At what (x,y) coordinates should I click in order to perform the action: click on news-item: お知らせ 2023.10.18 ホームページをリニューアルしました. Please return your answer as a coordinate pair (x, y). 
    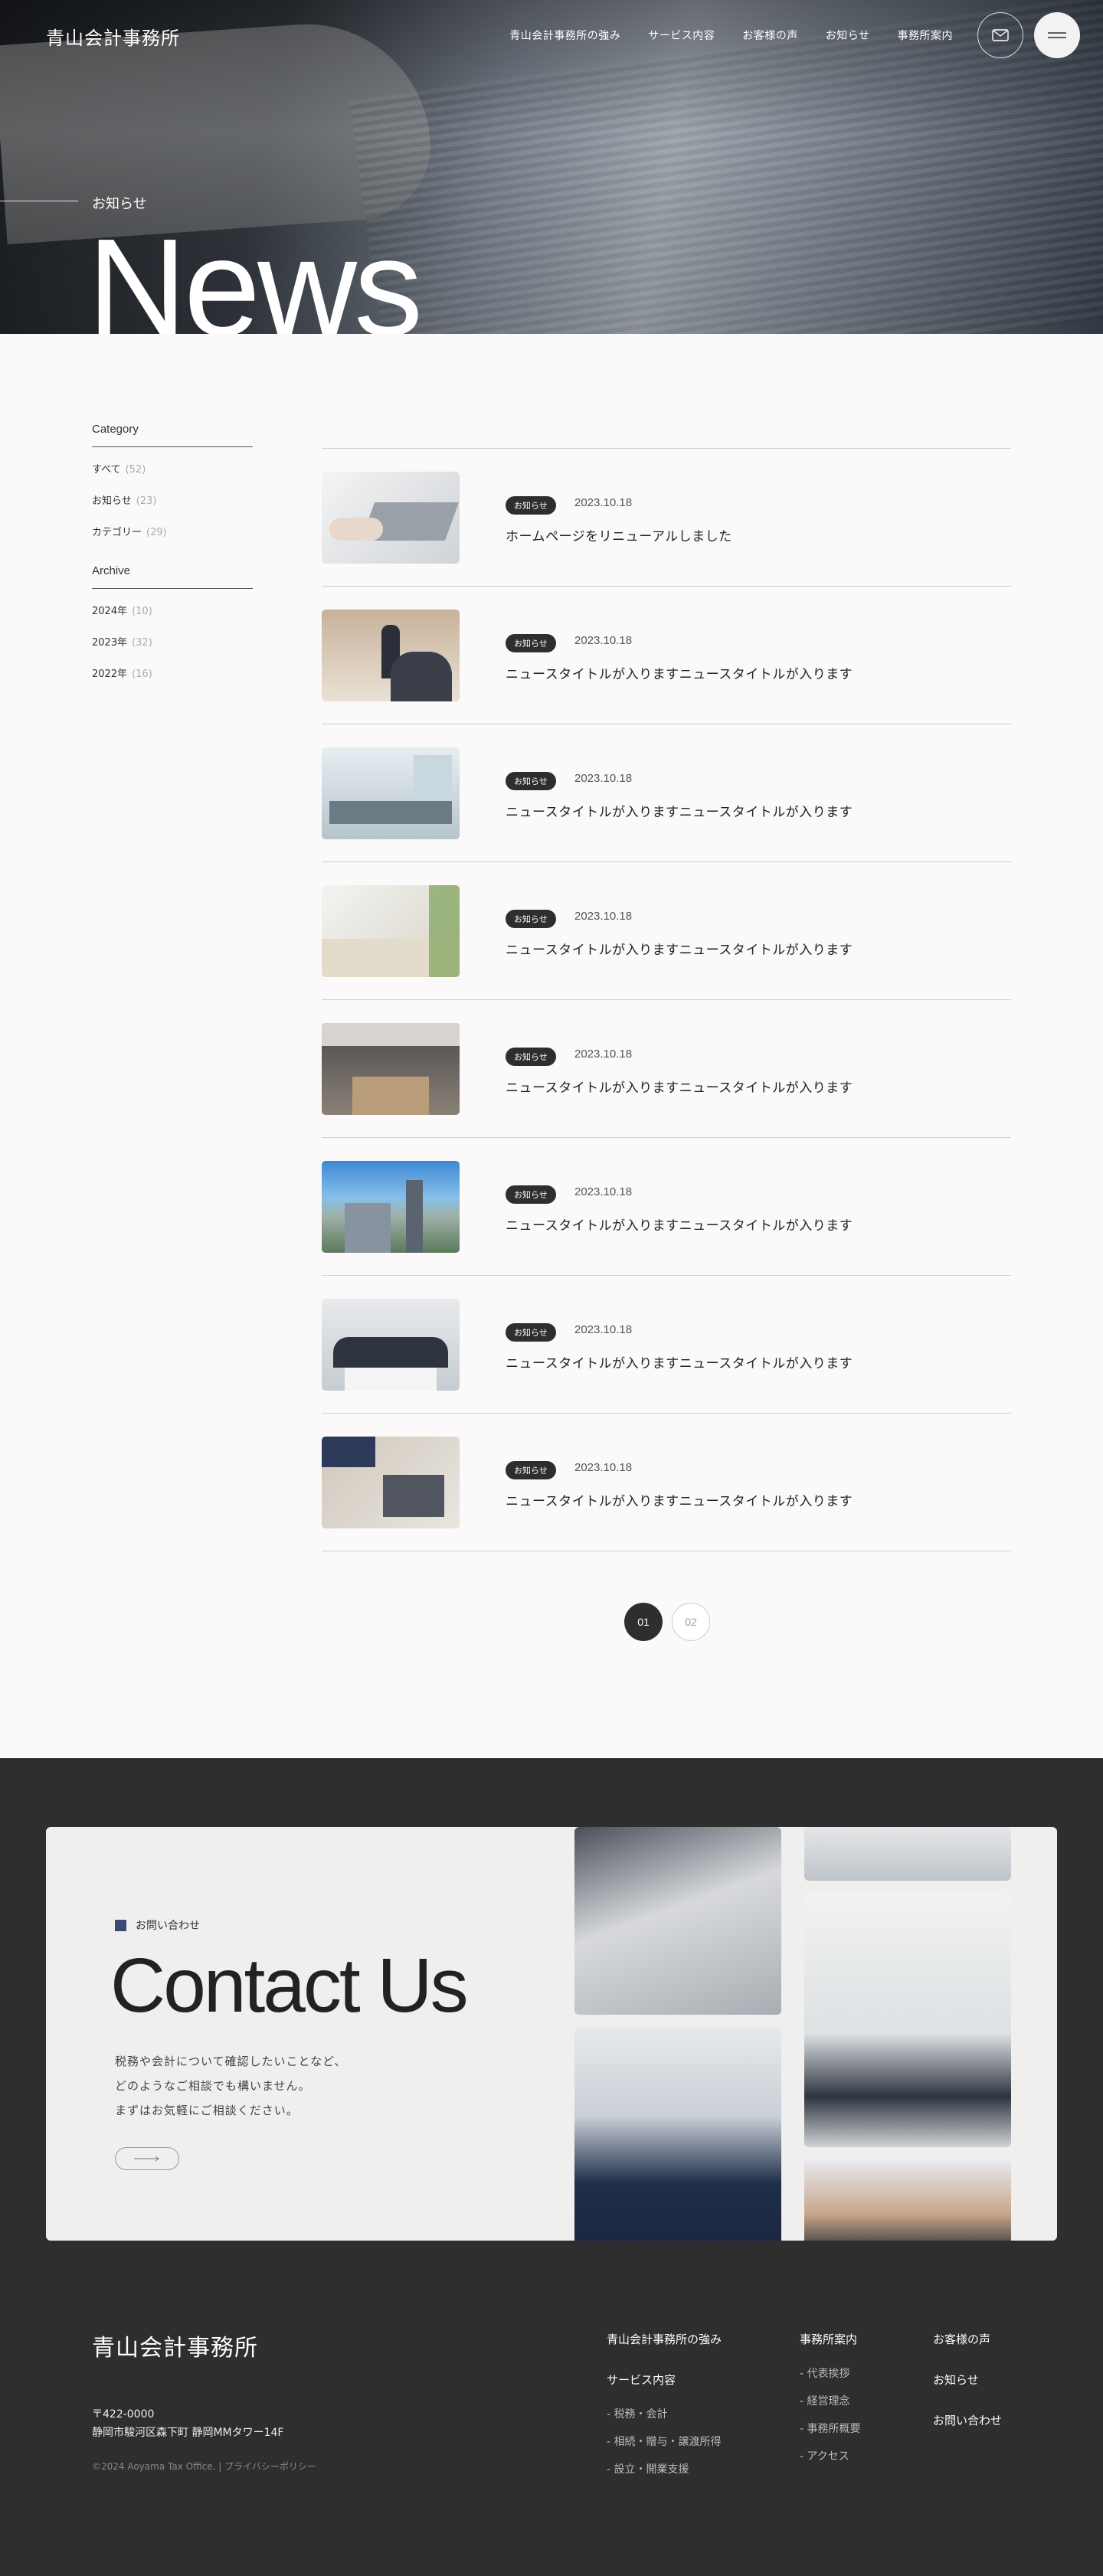
    Looking at the image, I should click on (667, 518).